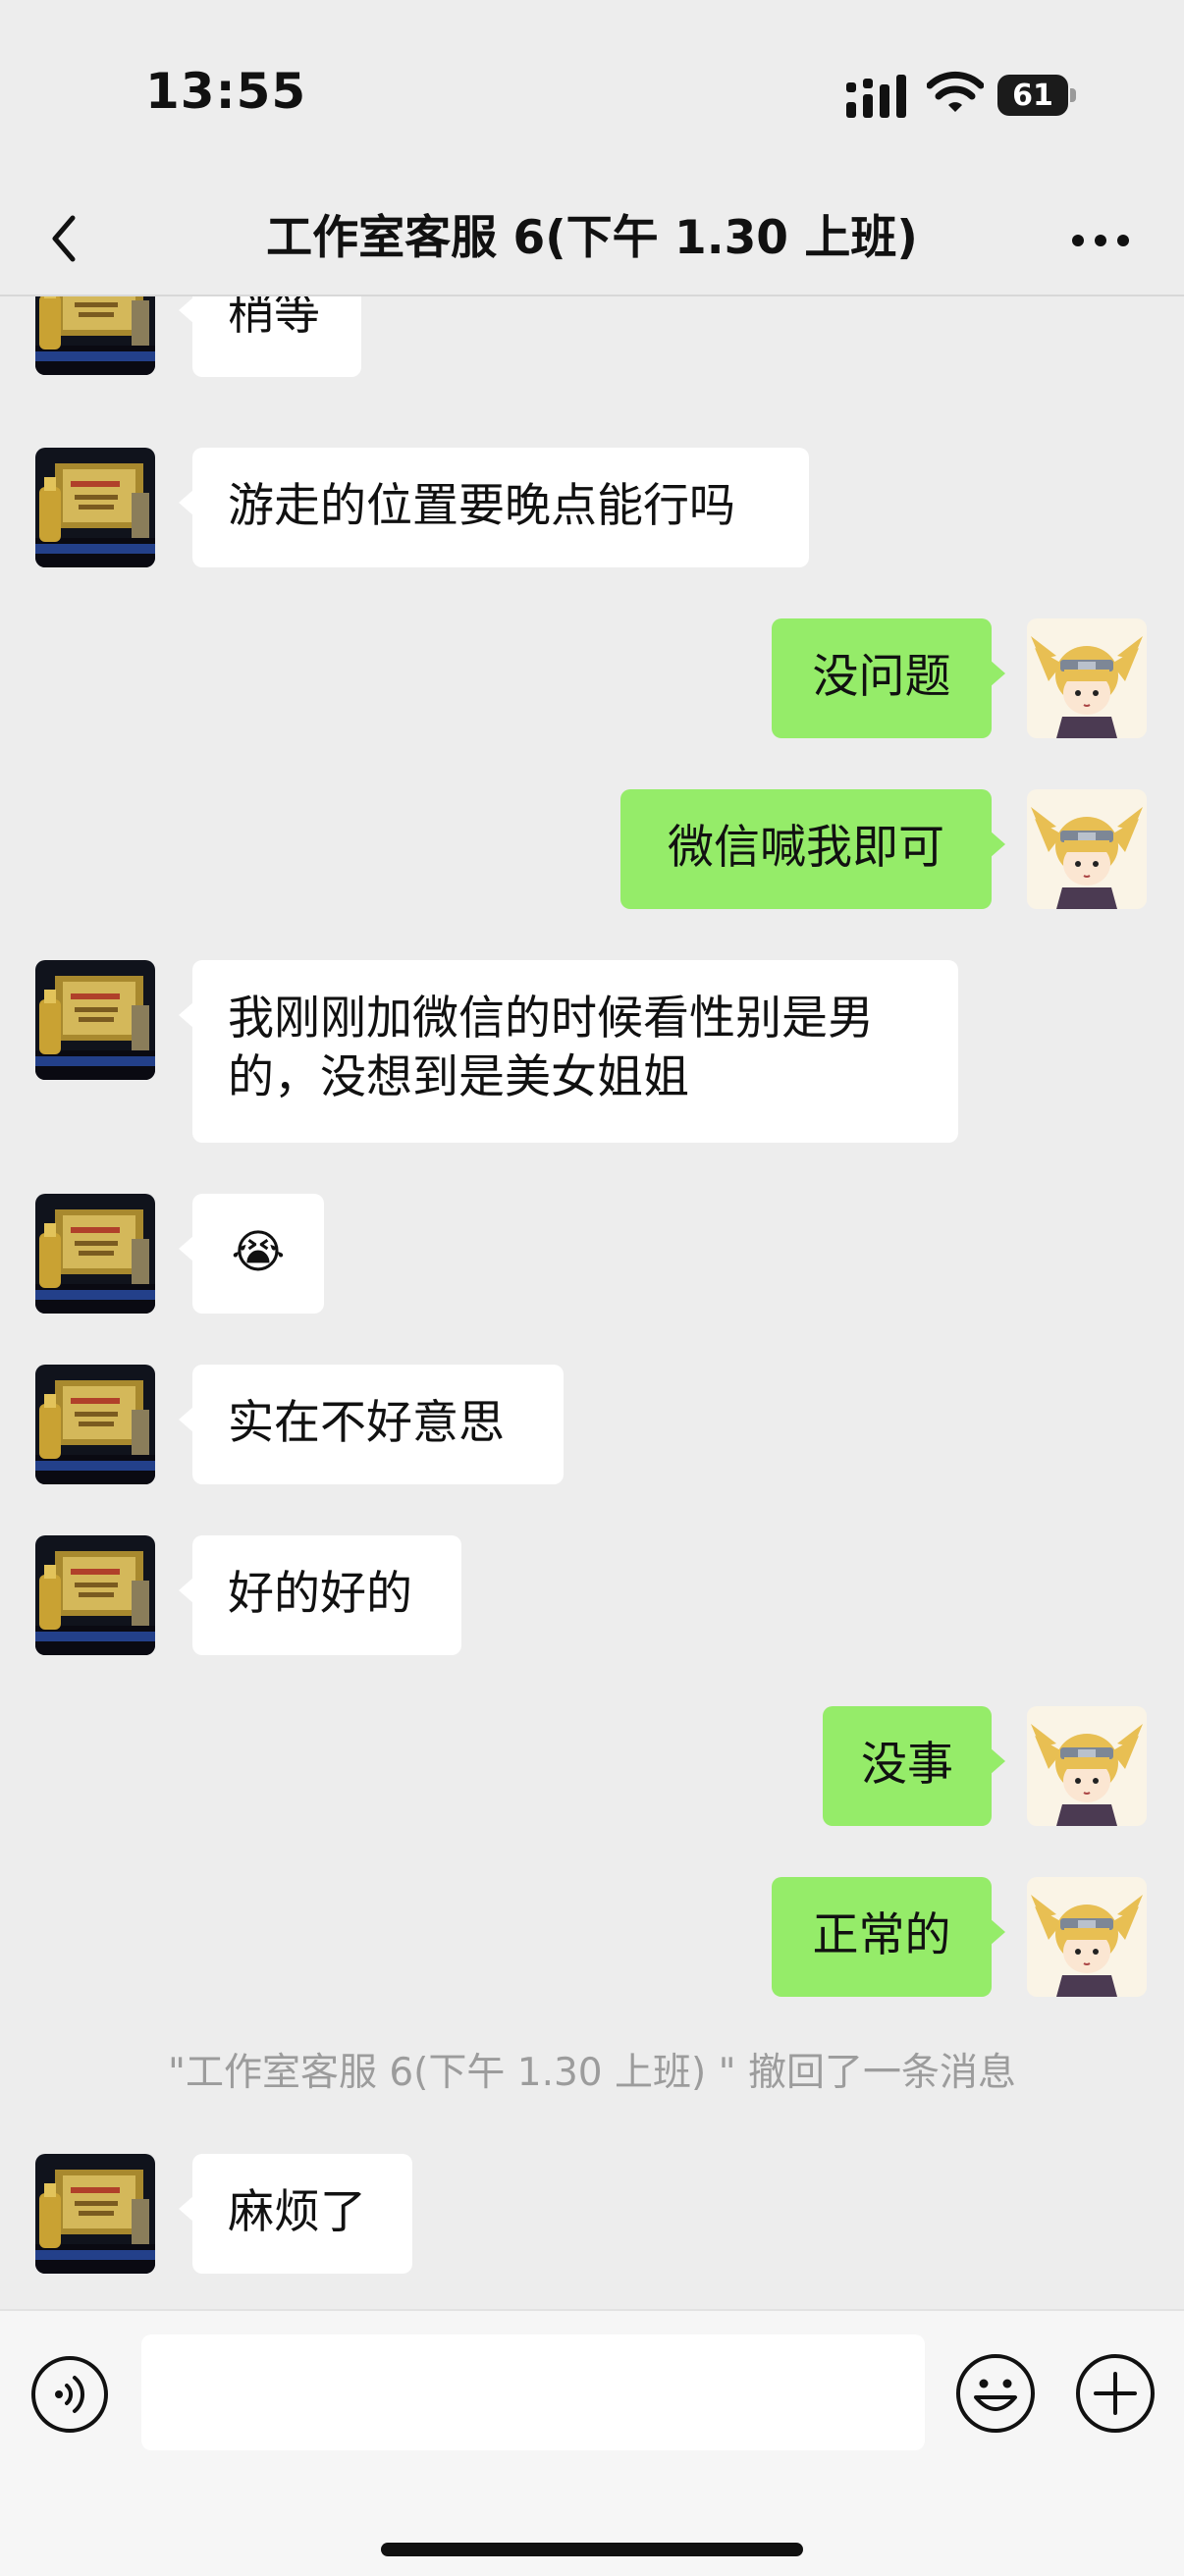  Describe the element at coordinates (592, 93) in the screenshot. I see `status-bar: 13:55 61` at that location.